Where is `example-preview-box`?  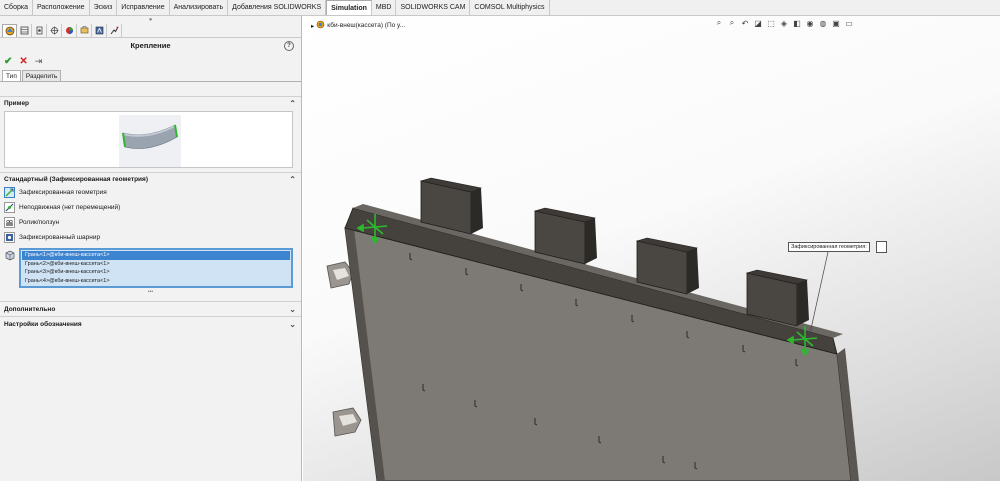 example-preview-box is located at coordinates (148, 139).